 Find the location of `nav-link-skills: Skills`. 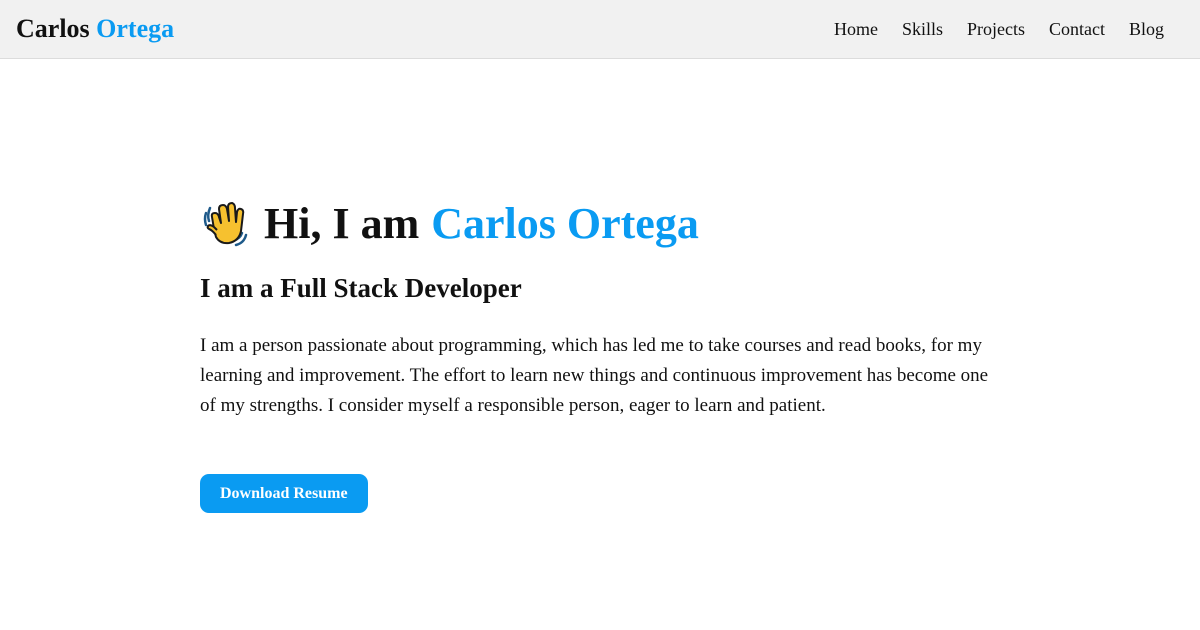

nav-link-skills: Skills is located at coordinates (922, 29).